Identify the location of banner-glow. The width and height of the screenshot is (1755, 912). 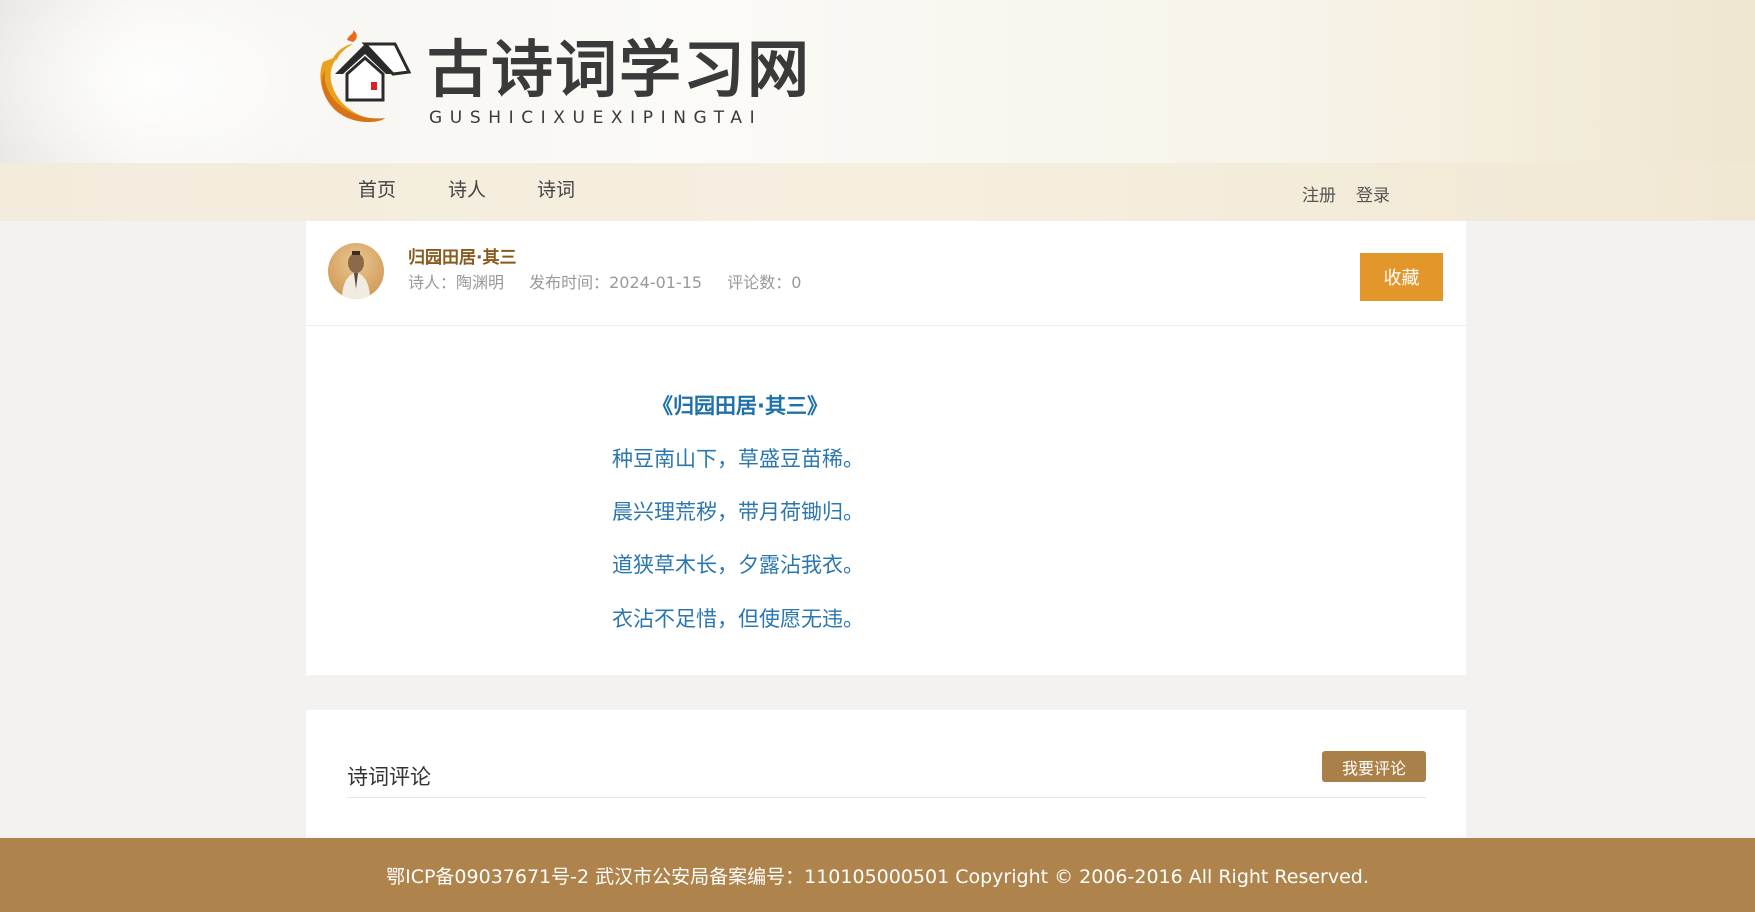
(180, 81).